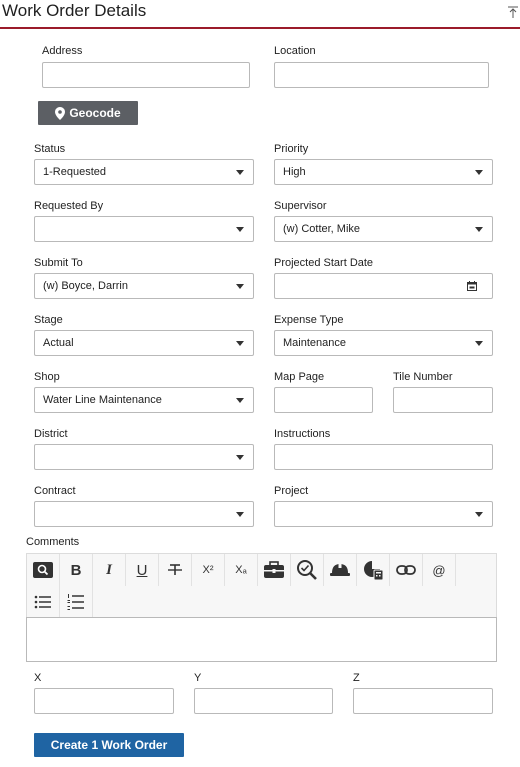  What do you see at coordinates (198, 678) in the screenshot?
I see `y-label: Y` at bounding box center [198, 678].